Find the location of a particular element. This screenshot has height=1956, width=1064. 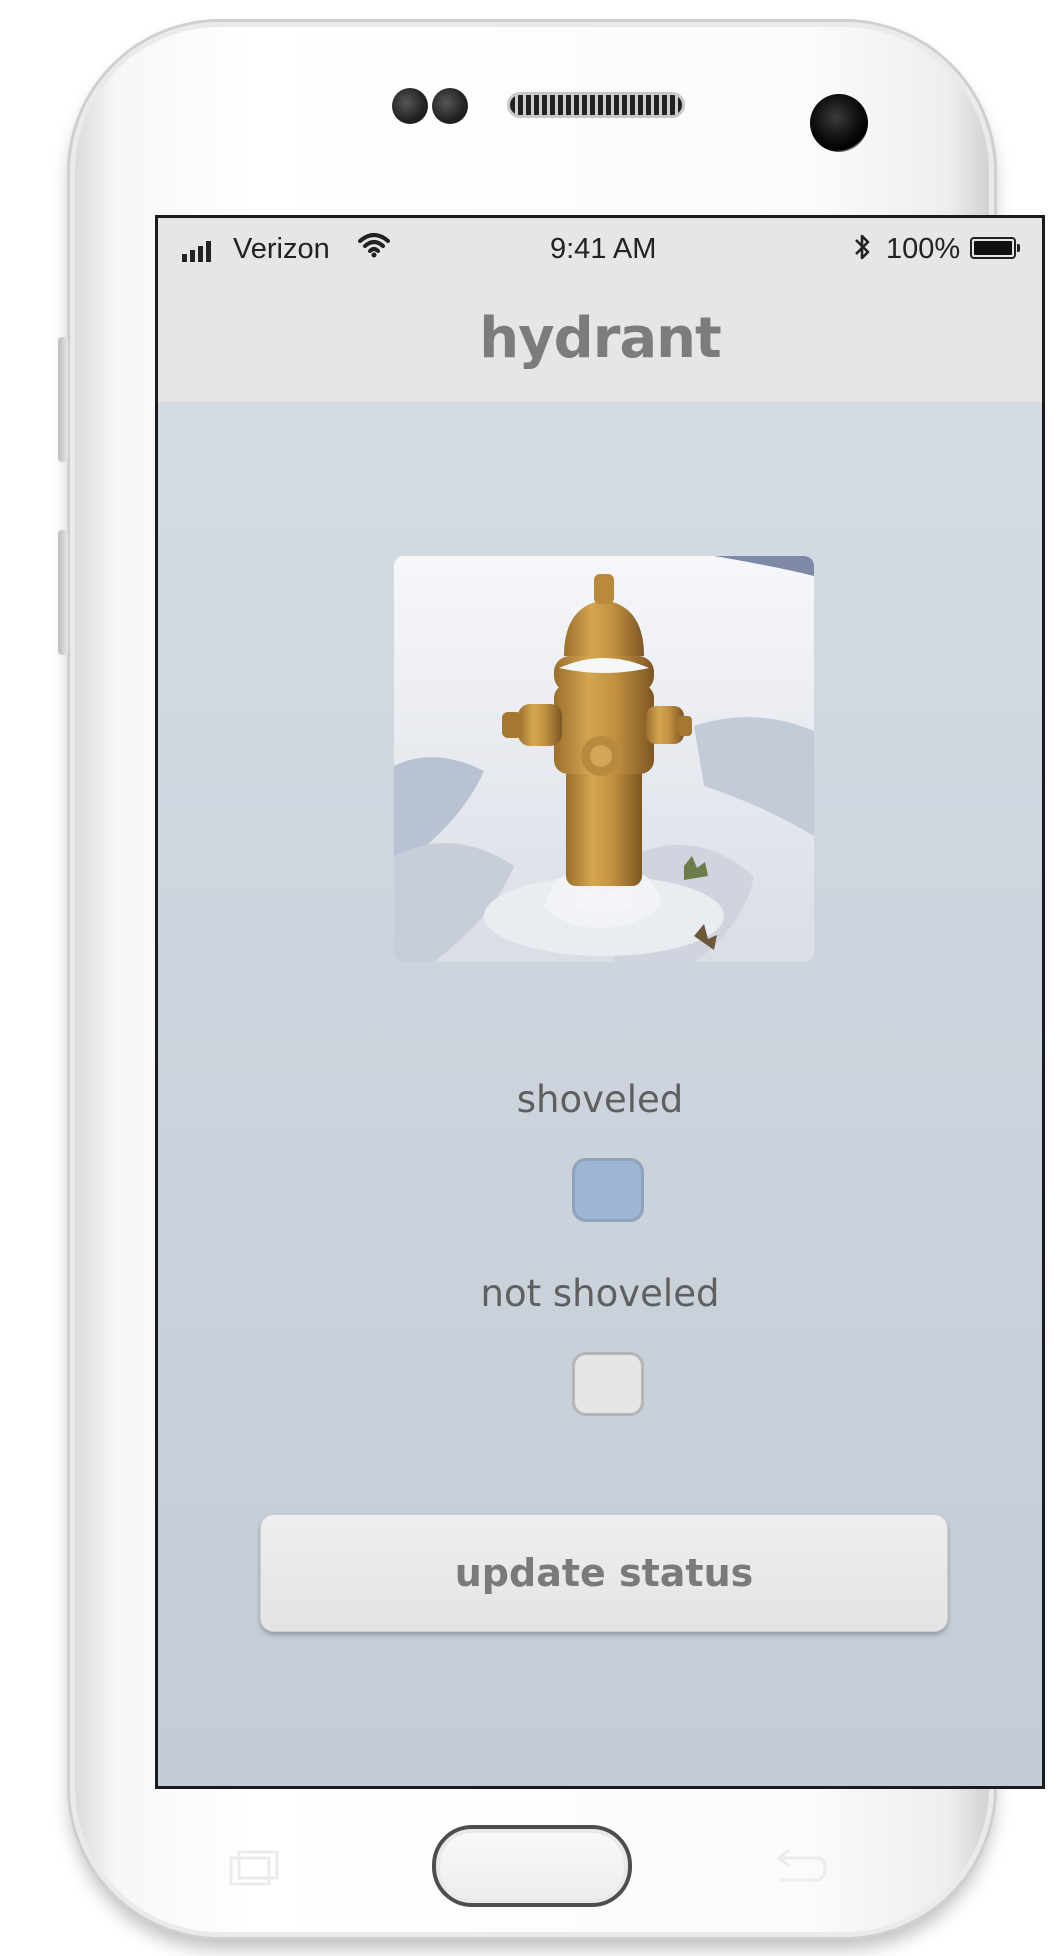

front-sensors is located at coordinates (430, 106).